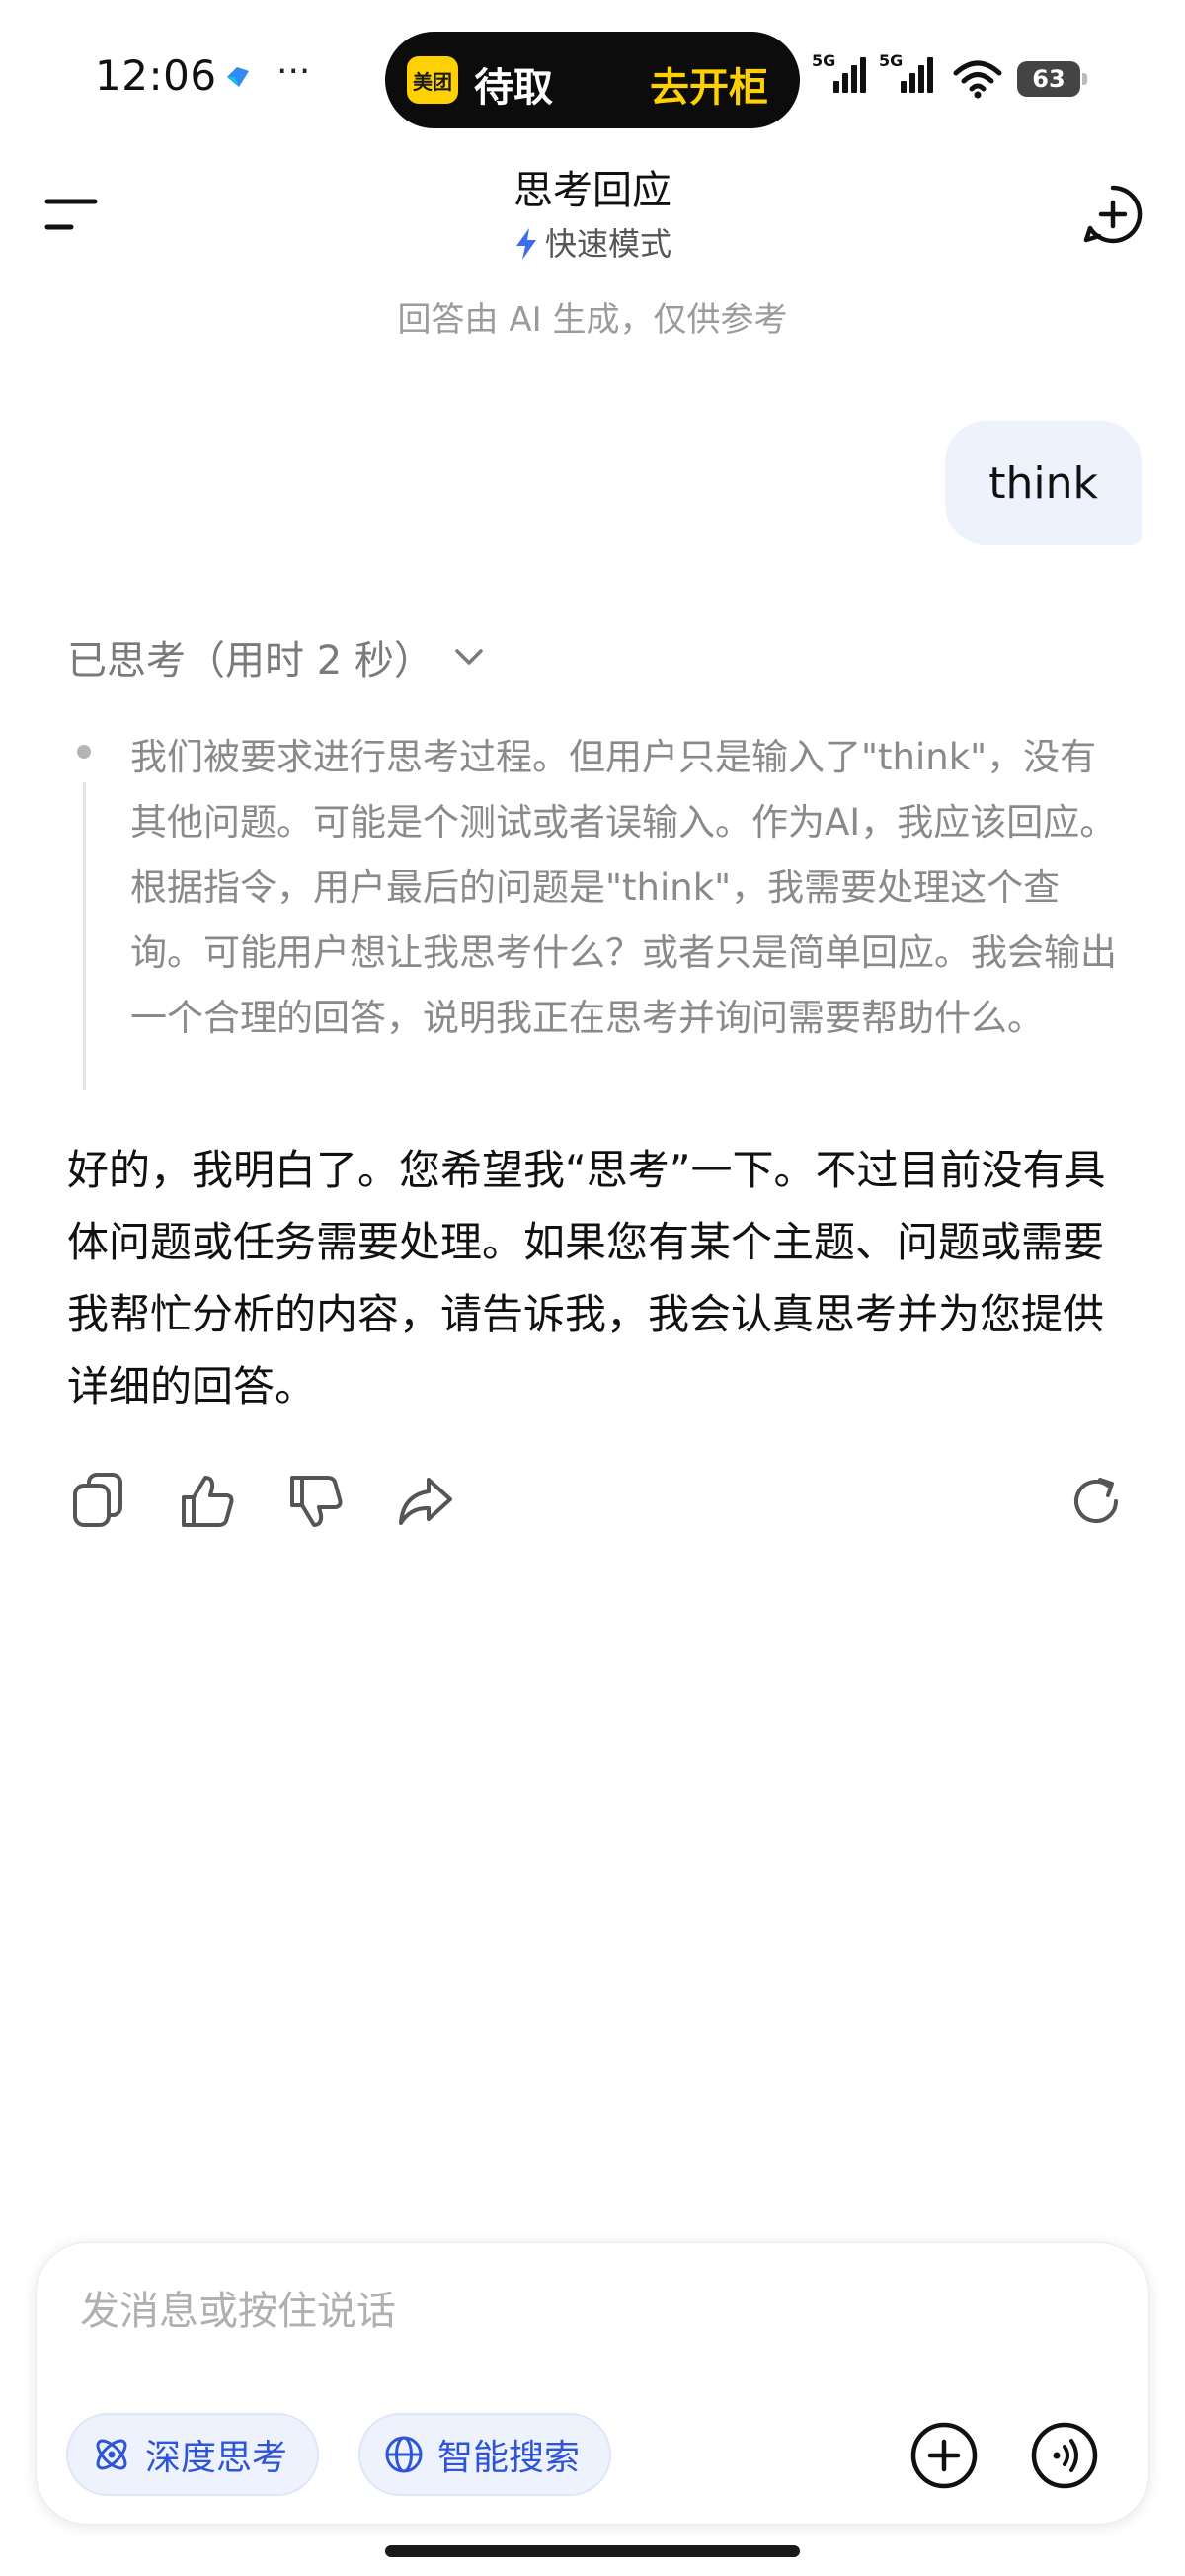 The height and width of the screenshot is (2576, 1185). I want to click on thinking-toggle: 已思考（用时 2 秒）, so click(277, 656).